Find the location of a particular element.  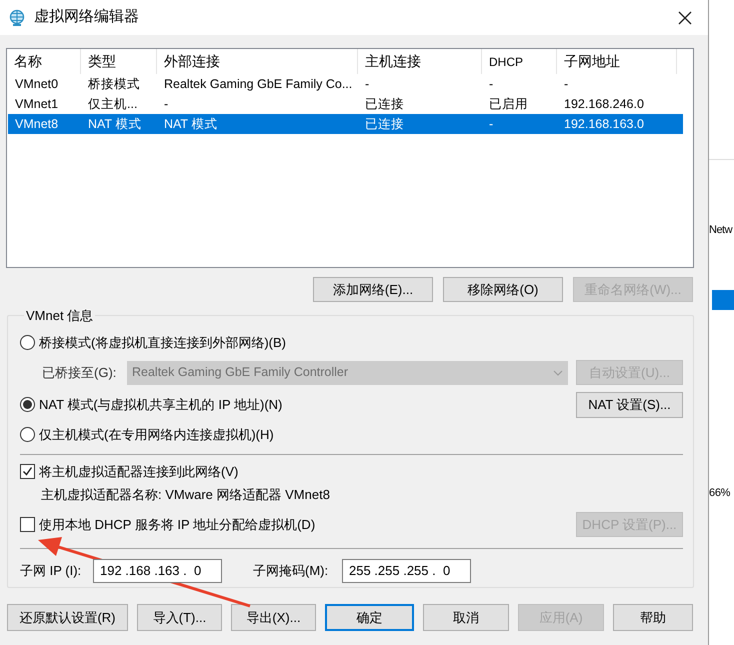

table-row: VMnet1 仅主机... - 已连接 已启用 192.168.246.0 is located at coordinates (345, 104).